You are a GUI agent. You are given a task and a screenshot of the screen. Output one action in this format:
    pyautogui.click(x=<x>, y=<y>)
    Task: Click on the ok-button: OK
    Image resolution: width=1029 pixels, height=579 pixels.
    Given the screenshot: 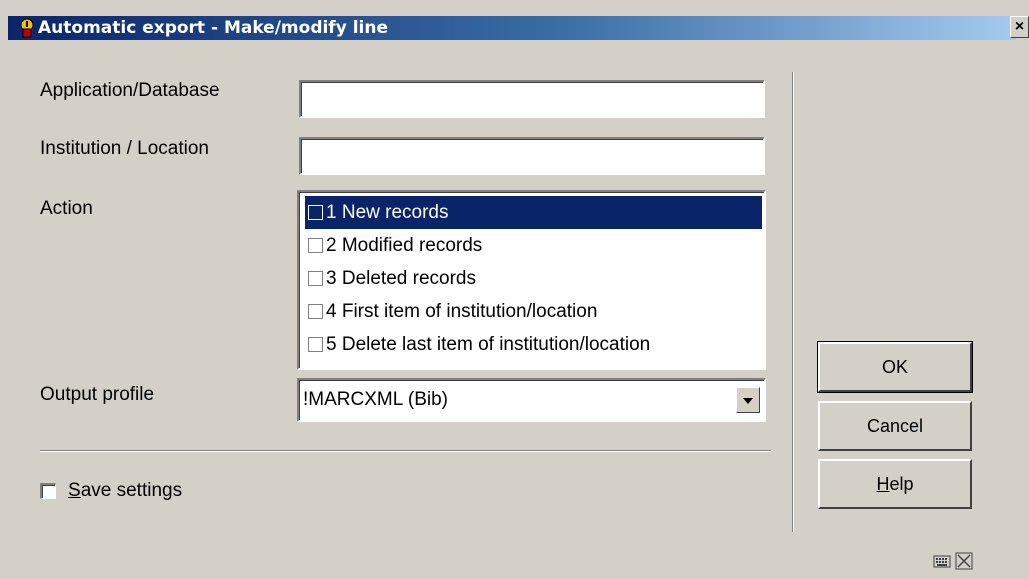 What is the action you would take?
    pyautogui.click(x=895, y=367)
    